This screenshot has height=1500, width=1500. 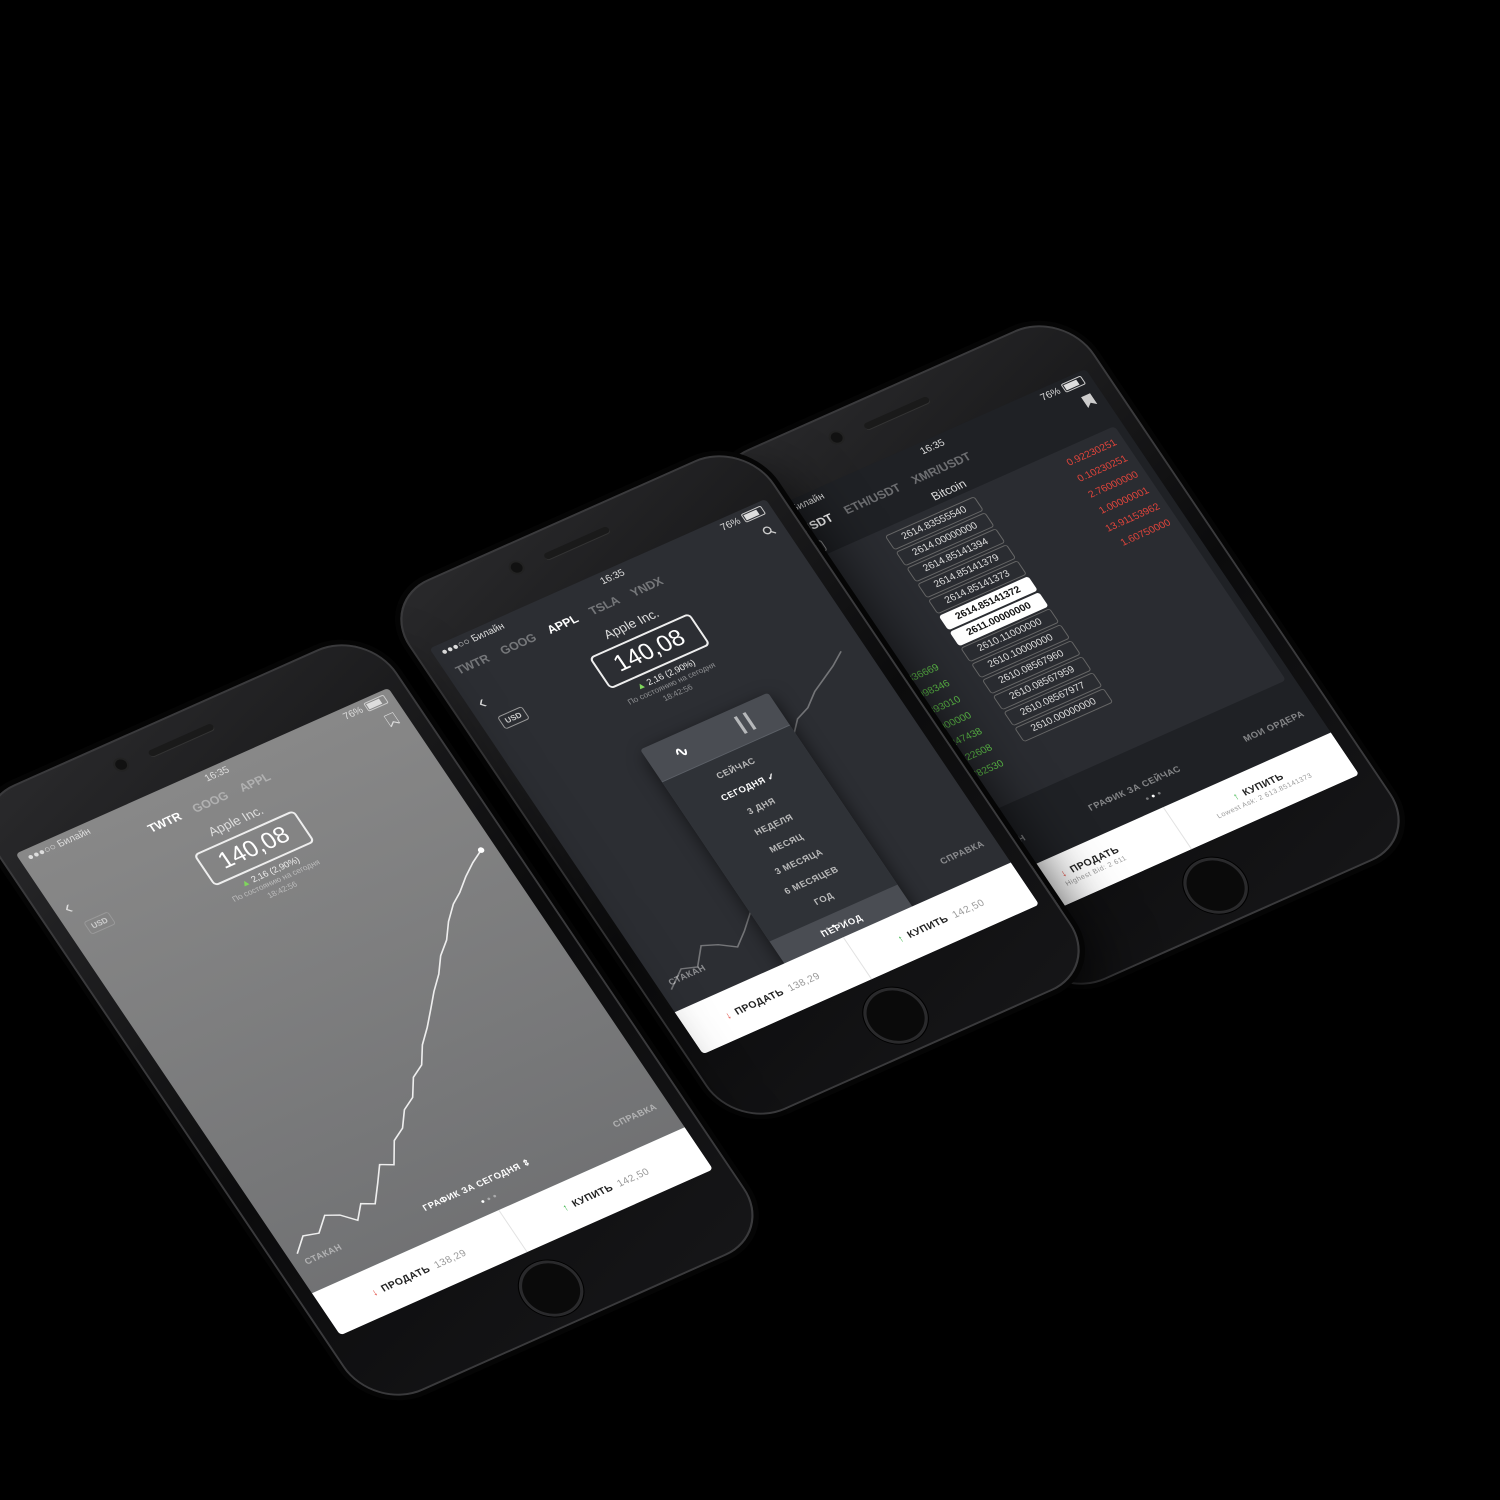 I want to click on sort-icon: ⇕, so click(x=526, y=1162).